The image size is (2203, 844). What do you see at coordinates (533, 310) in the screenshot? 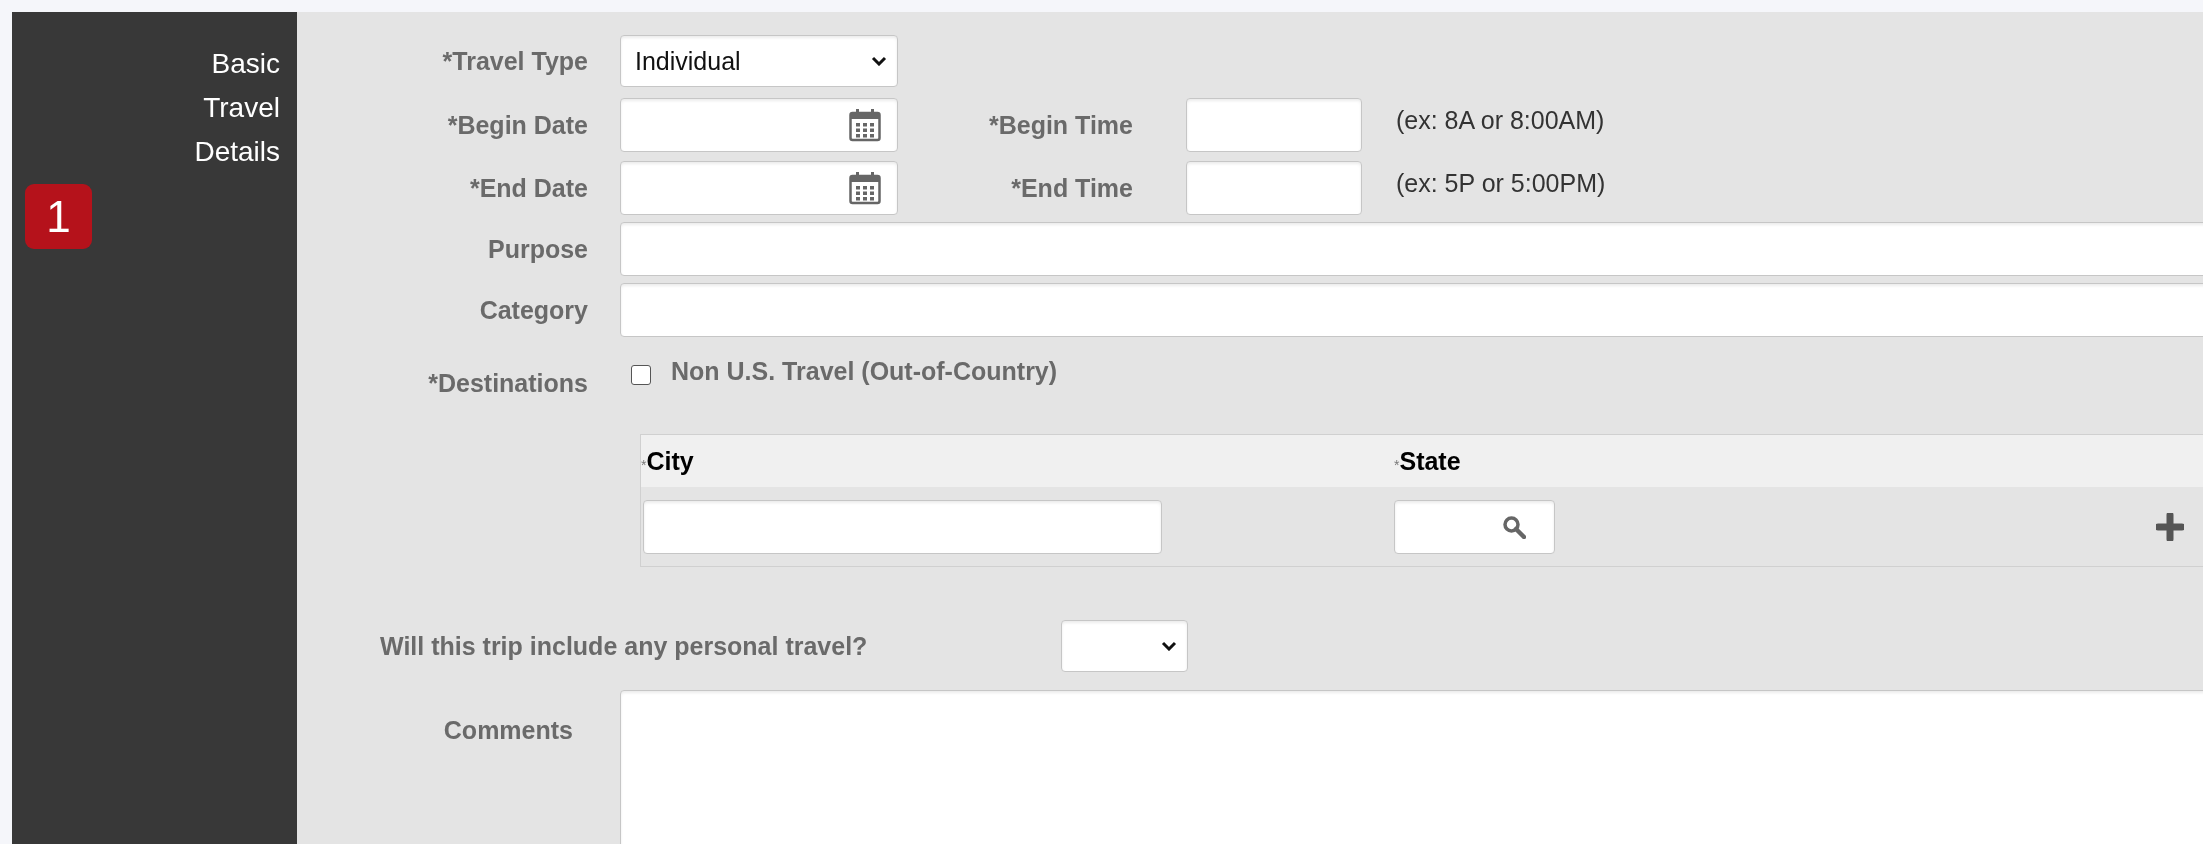
I see `field-label: Category` at bounding box center [533, 310].